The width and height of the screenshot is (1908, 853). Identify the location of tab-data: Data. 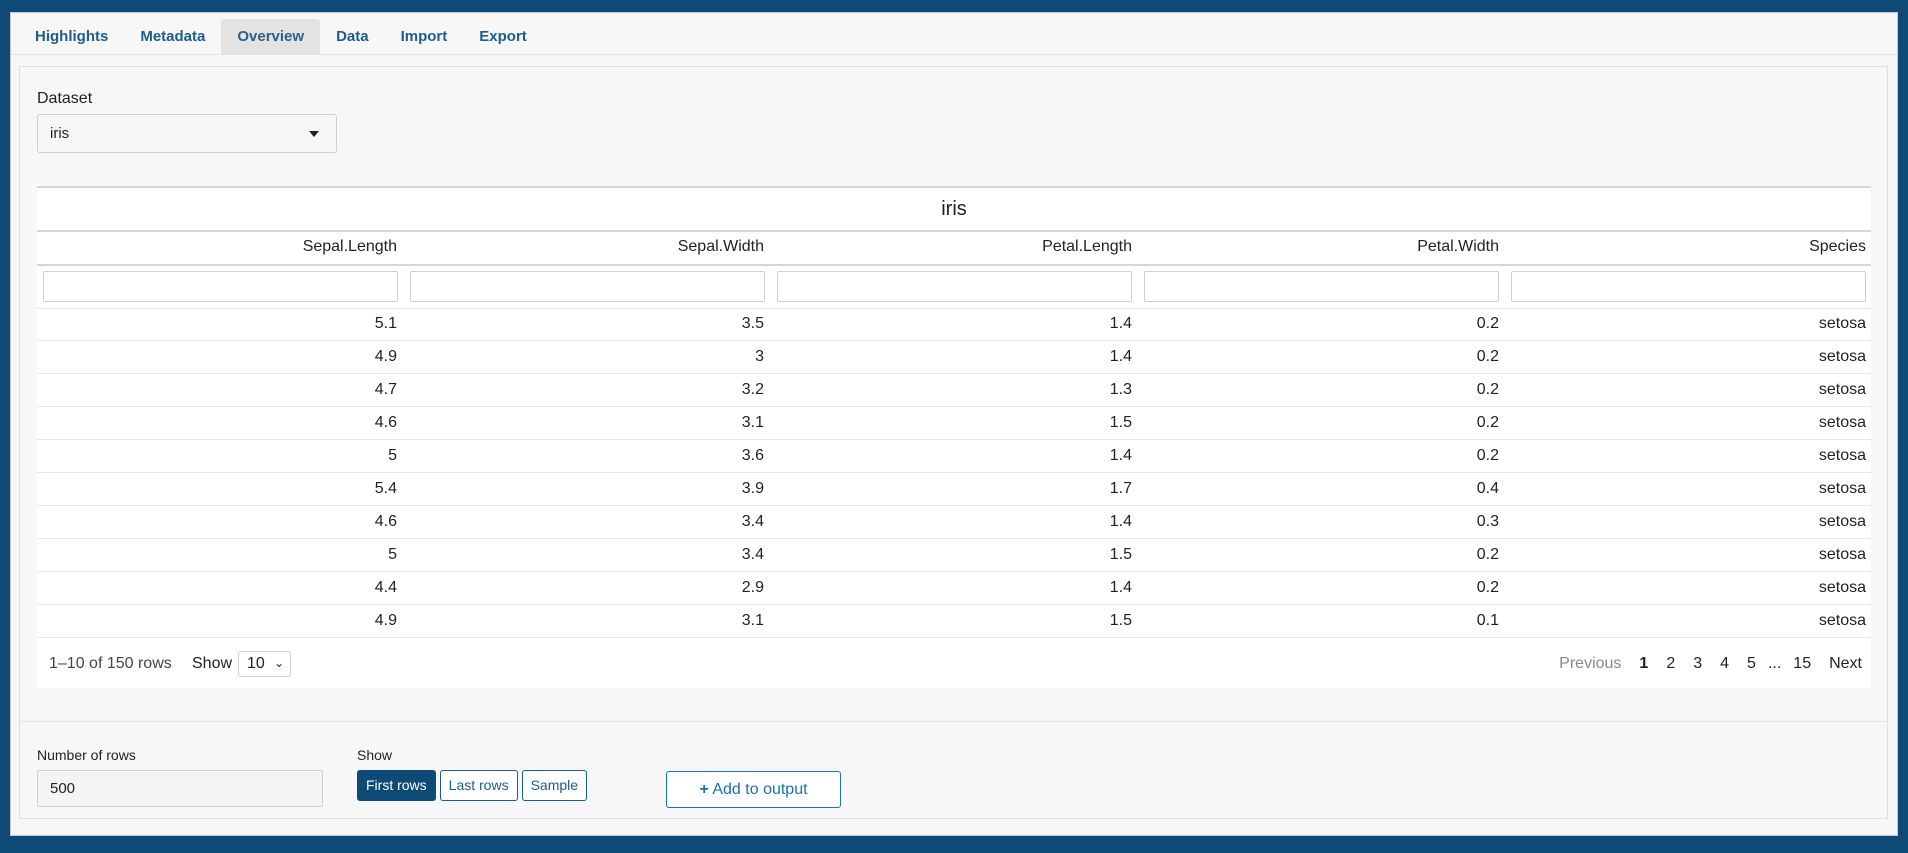
(352, 37).